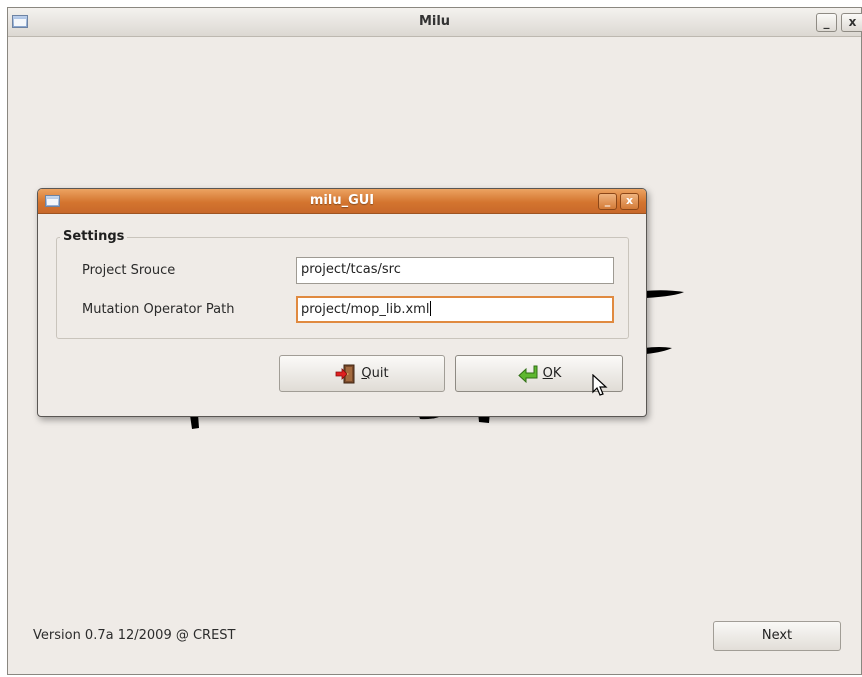 The width and height of the screenshot is (862, 677). I want to click on ok-label: OK, so click(552, 373).